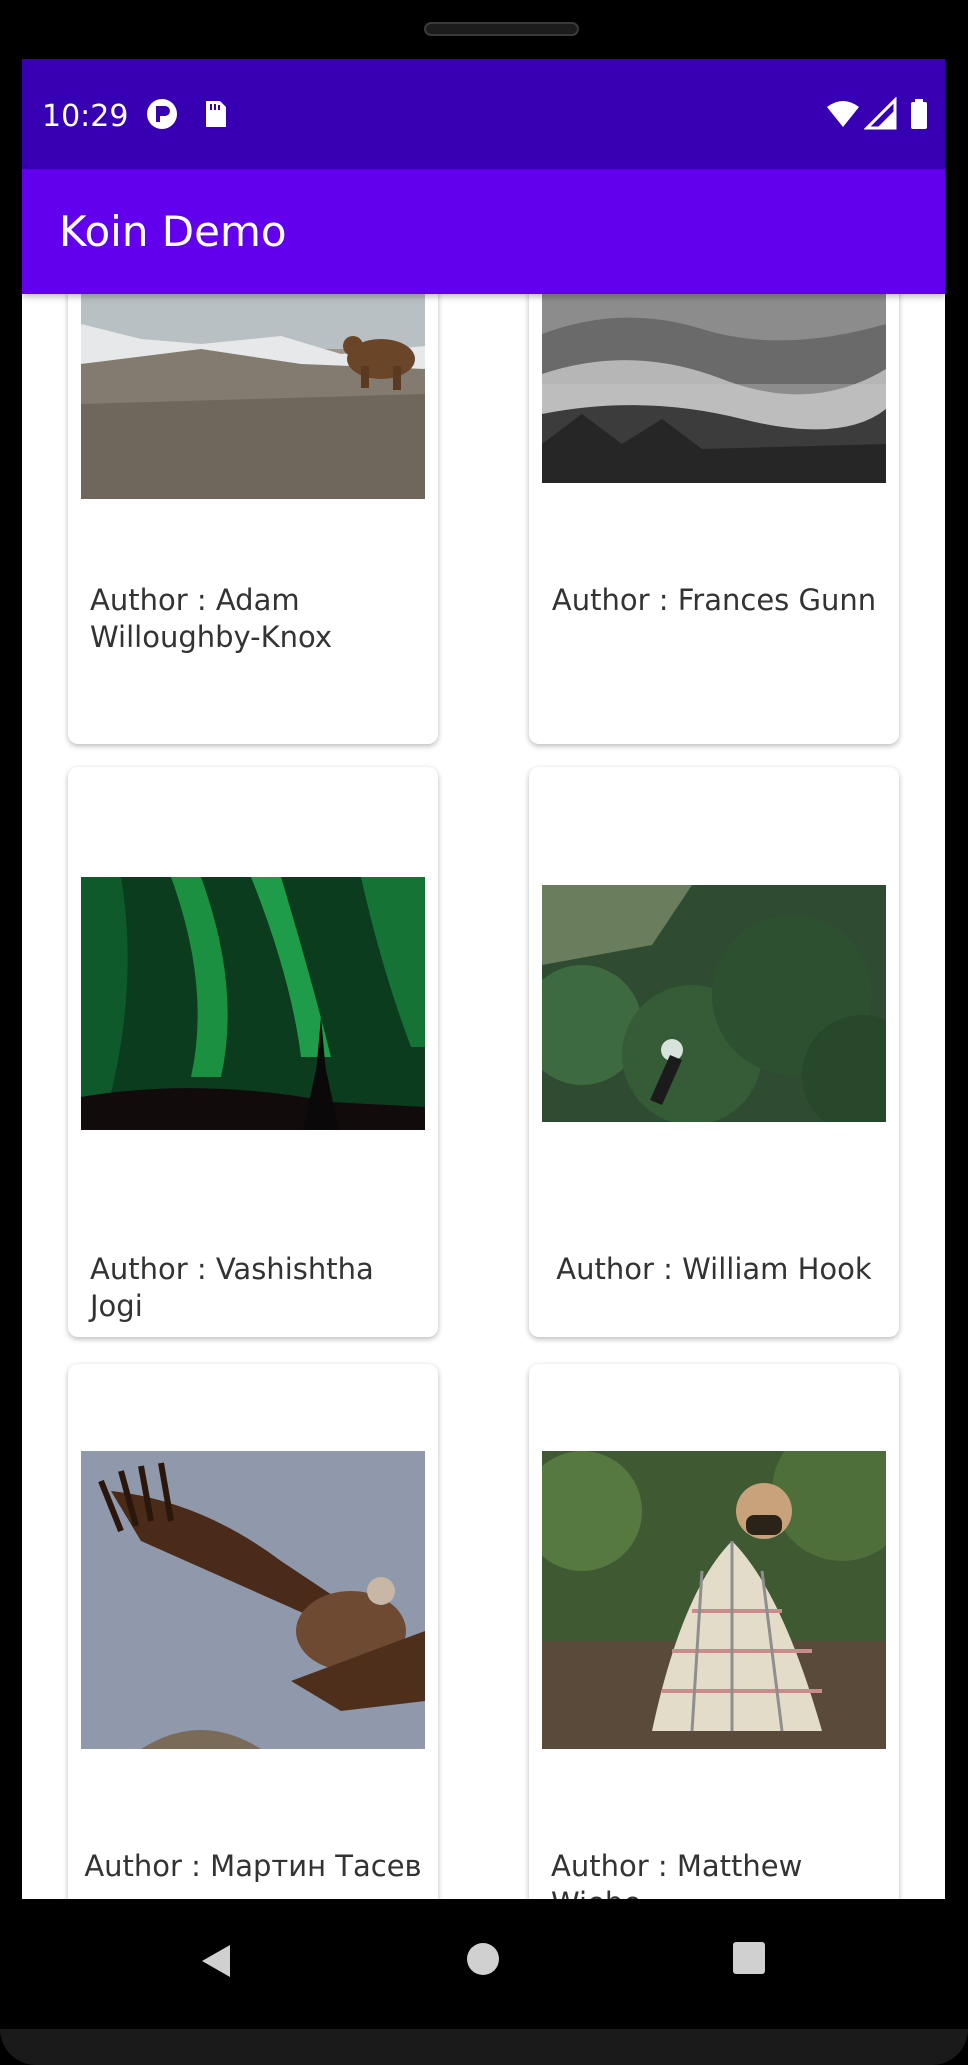 The height and width of the screenshot is (2065, 968). Describe the element at coordinates (216, 1963) in the screenshot. I see `back-icon` at that location.